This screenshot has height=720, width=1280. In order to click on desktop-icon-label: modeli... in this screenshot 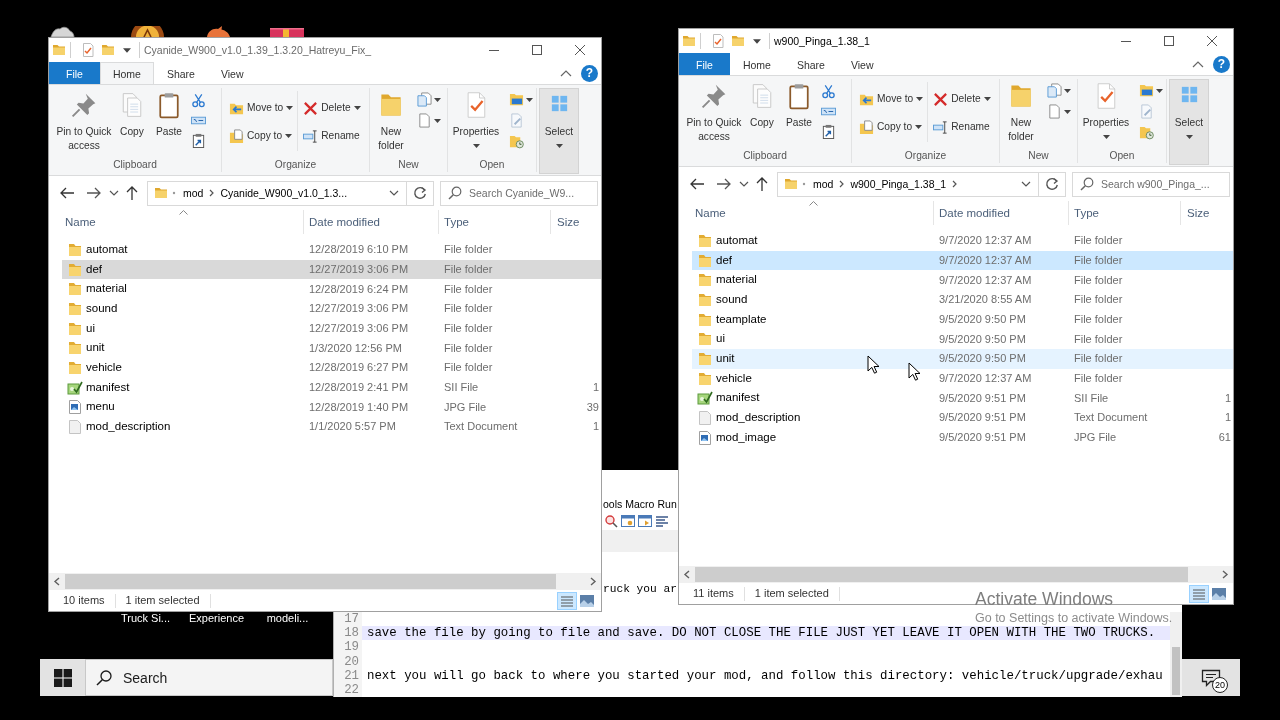, I will do `click(287, 618)`.